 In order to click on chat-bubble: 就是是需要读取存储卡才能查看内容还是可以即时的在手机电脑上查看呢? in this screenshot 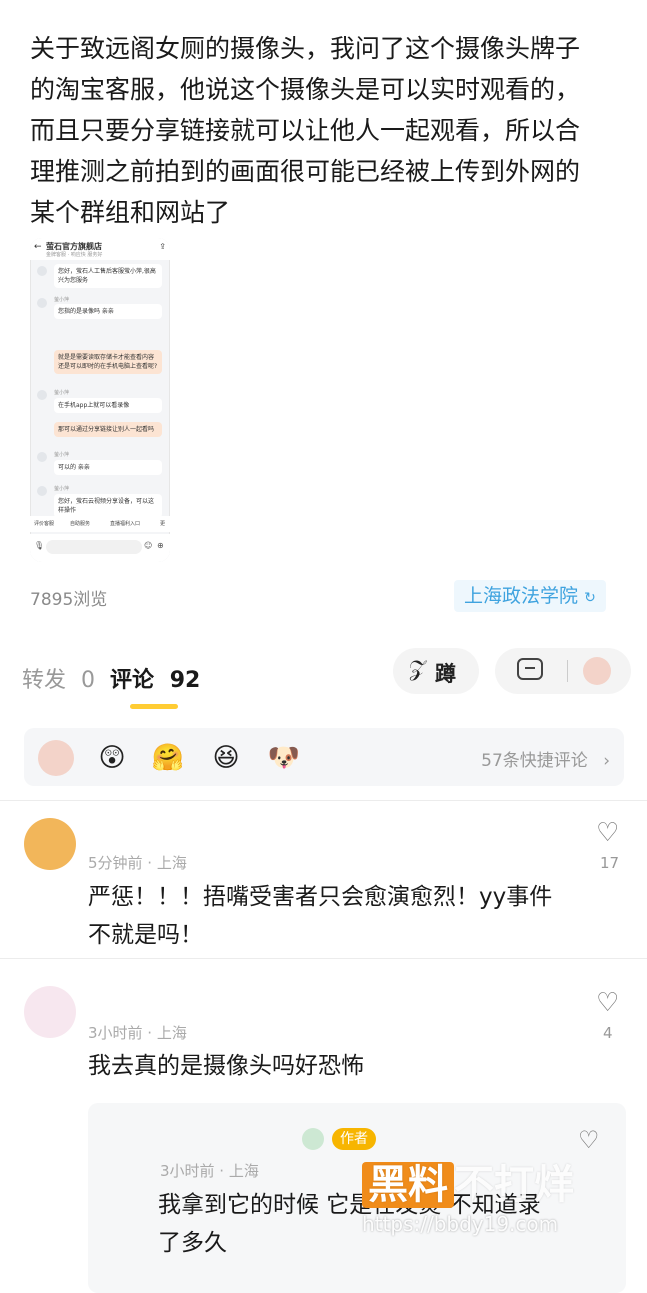, I will do `click(108, 362)`.